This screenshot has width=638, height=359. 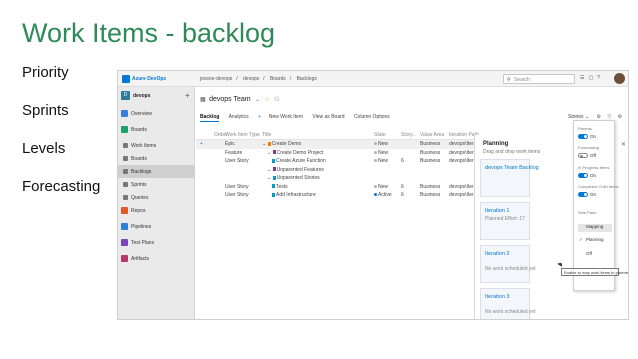 I want to click on breadcrumb-project: devops, so click(x=251, y=79).